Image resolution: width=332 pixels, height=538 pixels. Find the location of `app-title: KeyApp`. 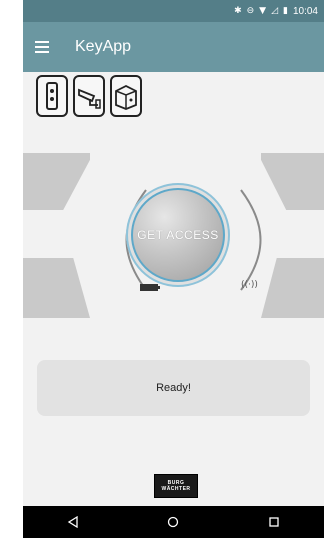

app-title: KeyApp is located at coordinates (103, 46).